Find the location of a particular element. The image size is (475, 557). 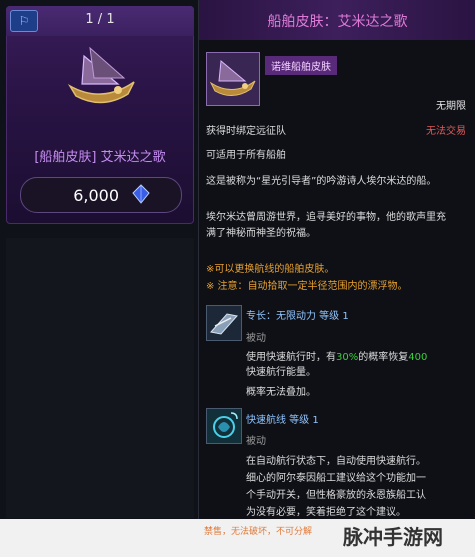

item-category-label: 诺维船舶皮肤 is located at coordinates (301, 65).